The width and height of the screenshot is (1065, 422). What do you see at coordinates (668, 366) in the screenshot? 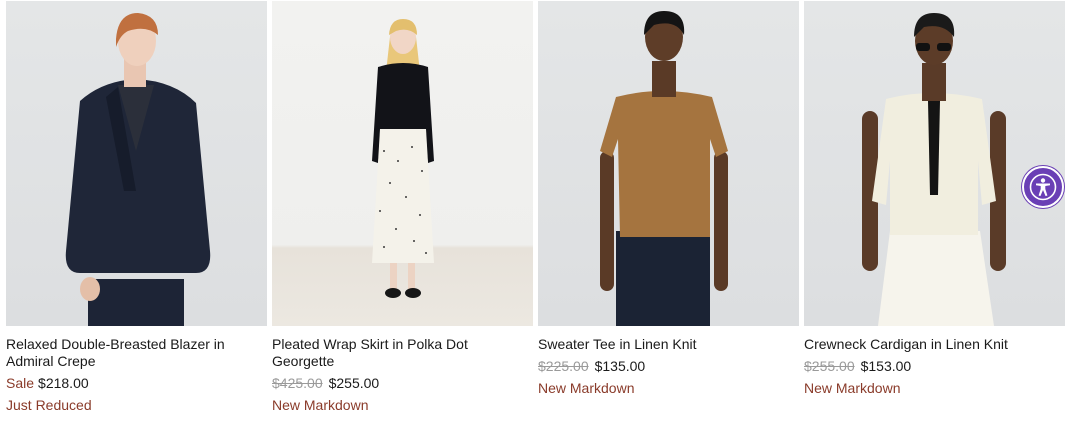
I see `product-price: $225.00 $135.00` at bounding box center [668, 366].